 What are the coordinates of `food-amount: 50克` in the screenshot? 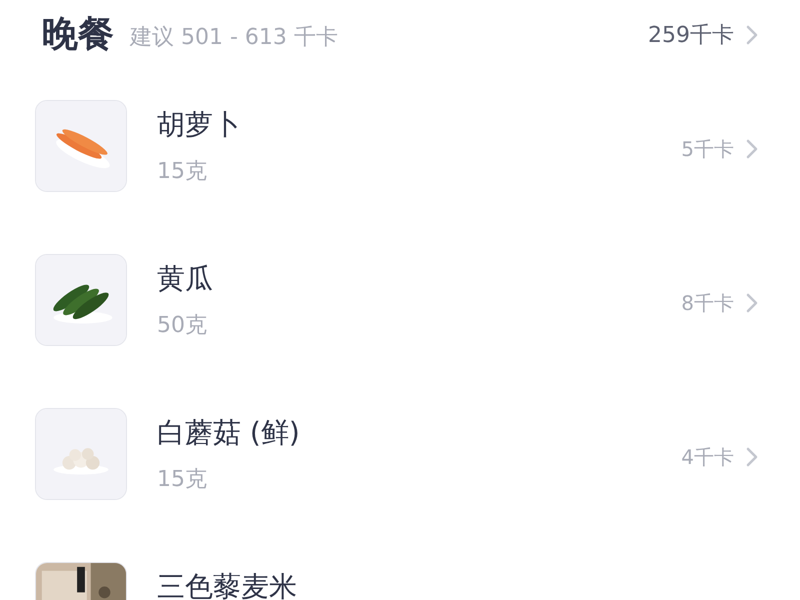 It's located at (182, 326).